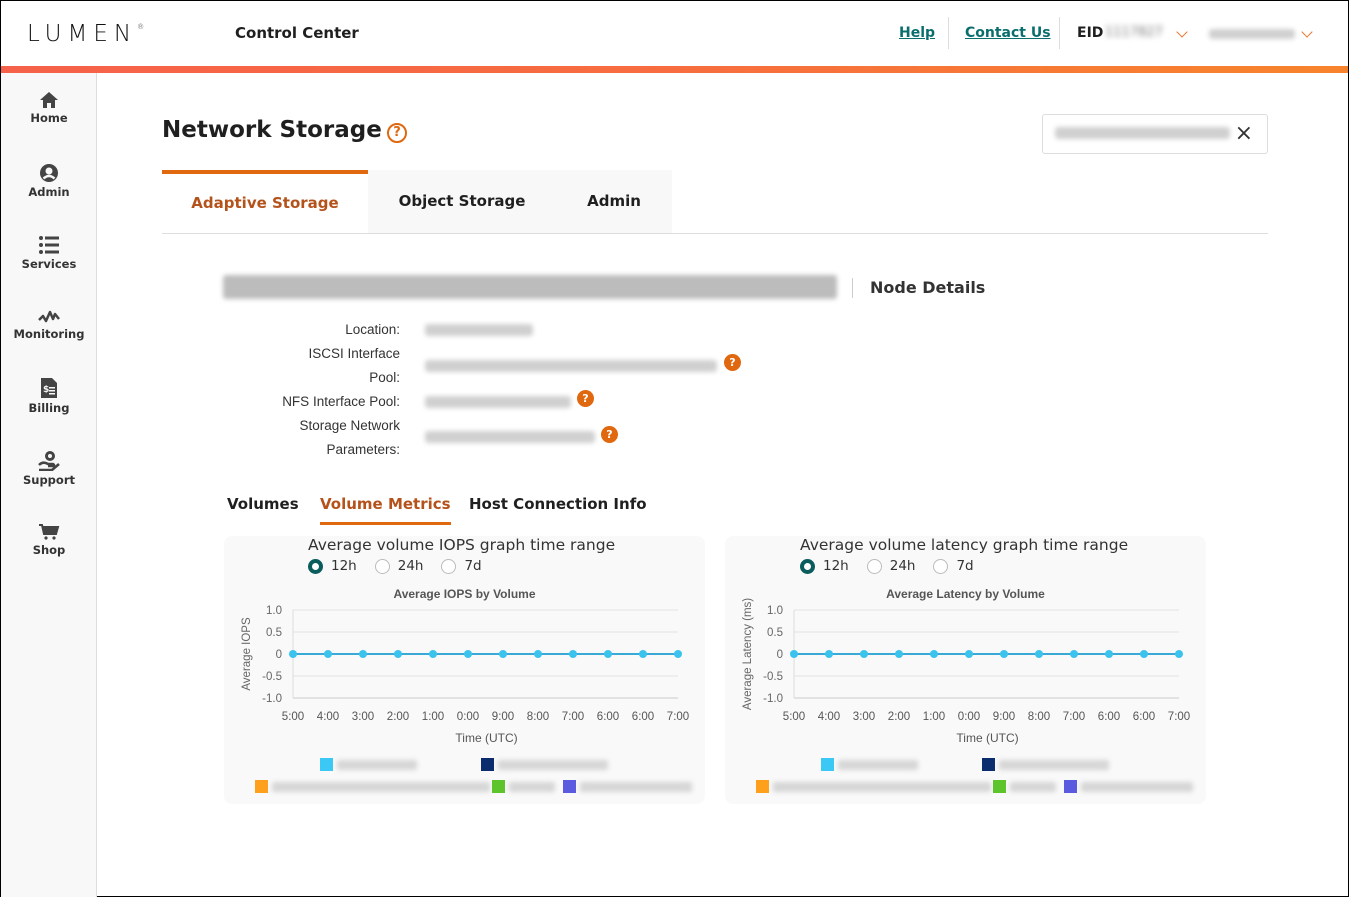  I want to click on sidebar-item-services: Services, so click(49, 253).